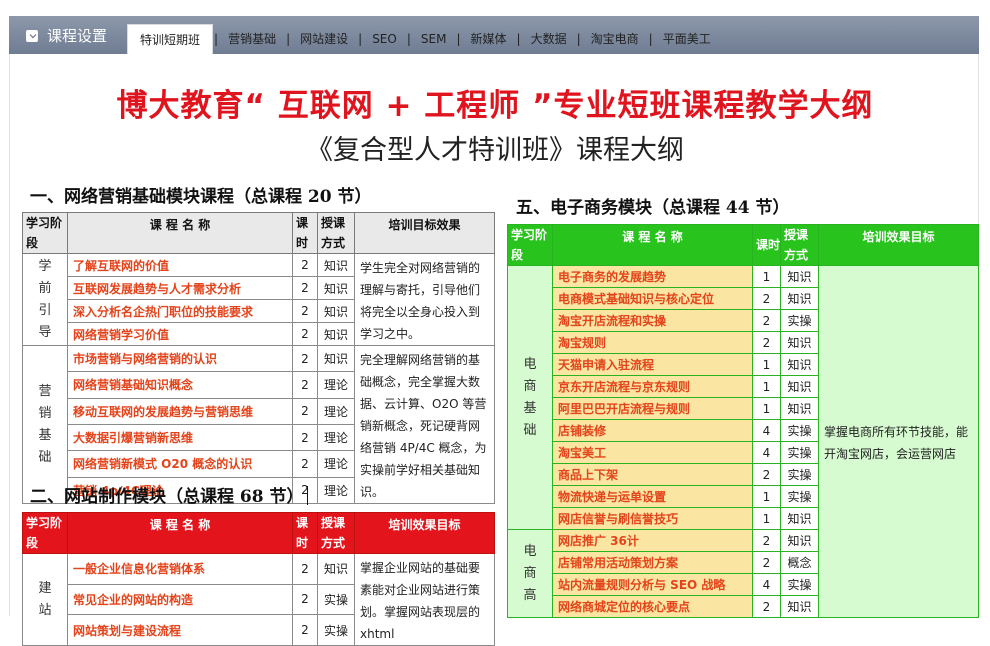 The width and height of the screenshot is (990, 646). What do you see at coordinates (653, 208) in the screenshot?
I see `section-5-title: 五、电子商务模块（总课程 44 节）` at bounding box center [653, 208].